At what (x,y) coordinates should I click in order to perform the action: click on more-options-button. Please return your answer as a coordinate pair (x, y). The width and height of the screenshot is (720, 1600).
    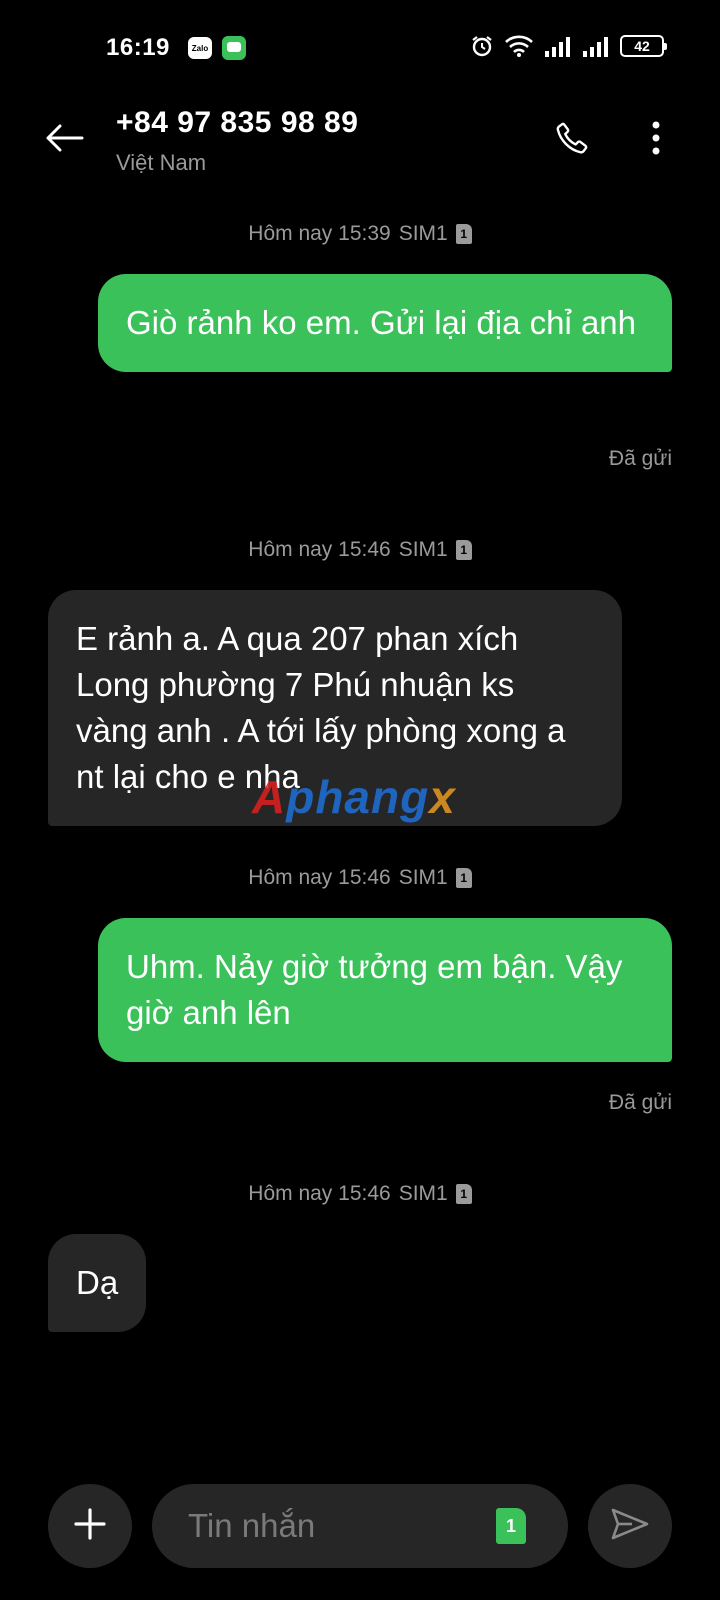
    Looking at the image, I should click on (656, 140).